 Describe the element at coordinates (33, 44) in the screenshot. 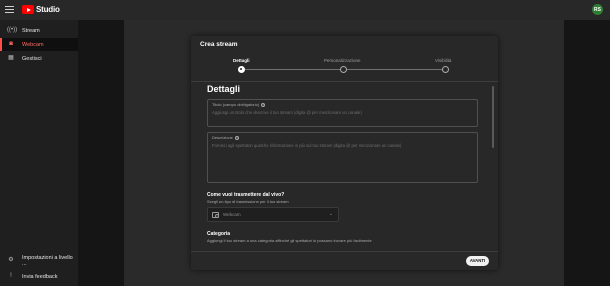

I see `sidebar-item-label: Webcam` at that location.